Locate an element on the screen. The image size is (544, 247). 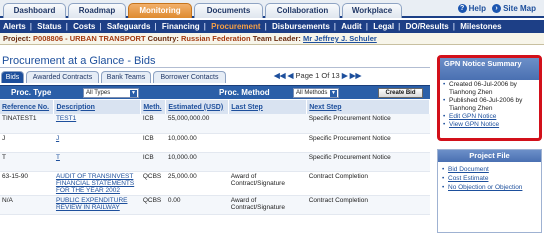
pagination: ◀◀ ◀ Page 1 Of 13 ▶ ▶▶ is located at coordinates (317, 75).